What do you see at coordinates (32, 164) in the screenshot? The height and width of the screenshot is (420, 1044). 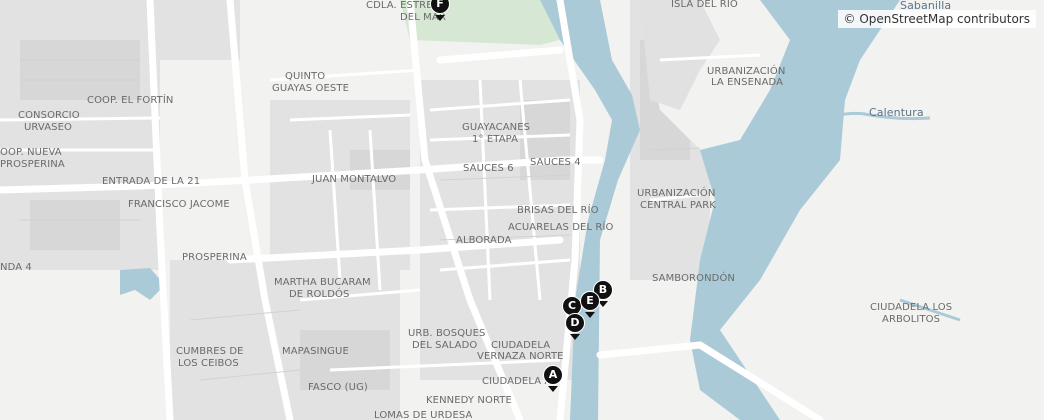 I see `label-coop-nueva-2: PROSPERINA` at bounding box center [32, 164].